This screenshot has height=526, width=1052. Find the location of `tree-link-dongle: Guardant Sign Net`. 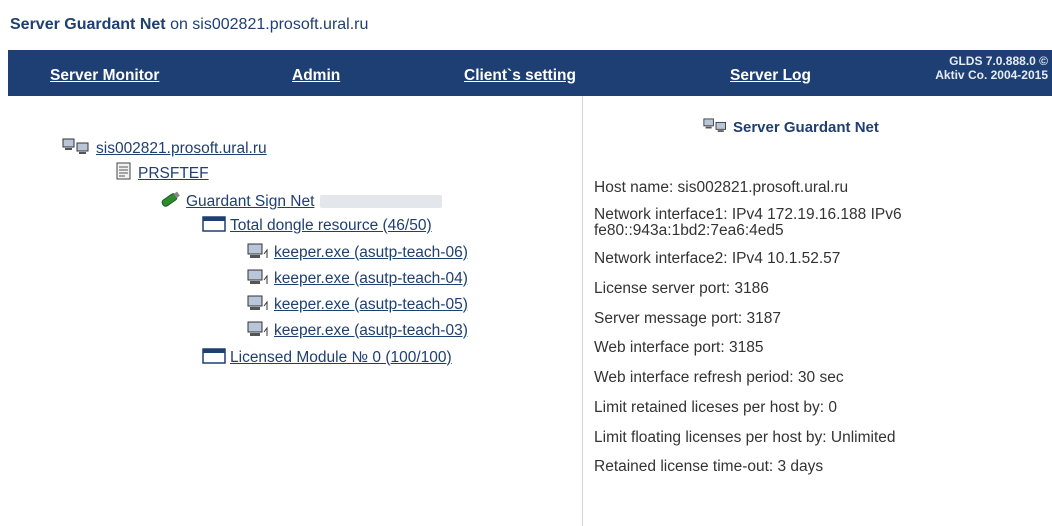

tree-link-dongle: Guardant Sign Net is located at coordinates (250, 202).